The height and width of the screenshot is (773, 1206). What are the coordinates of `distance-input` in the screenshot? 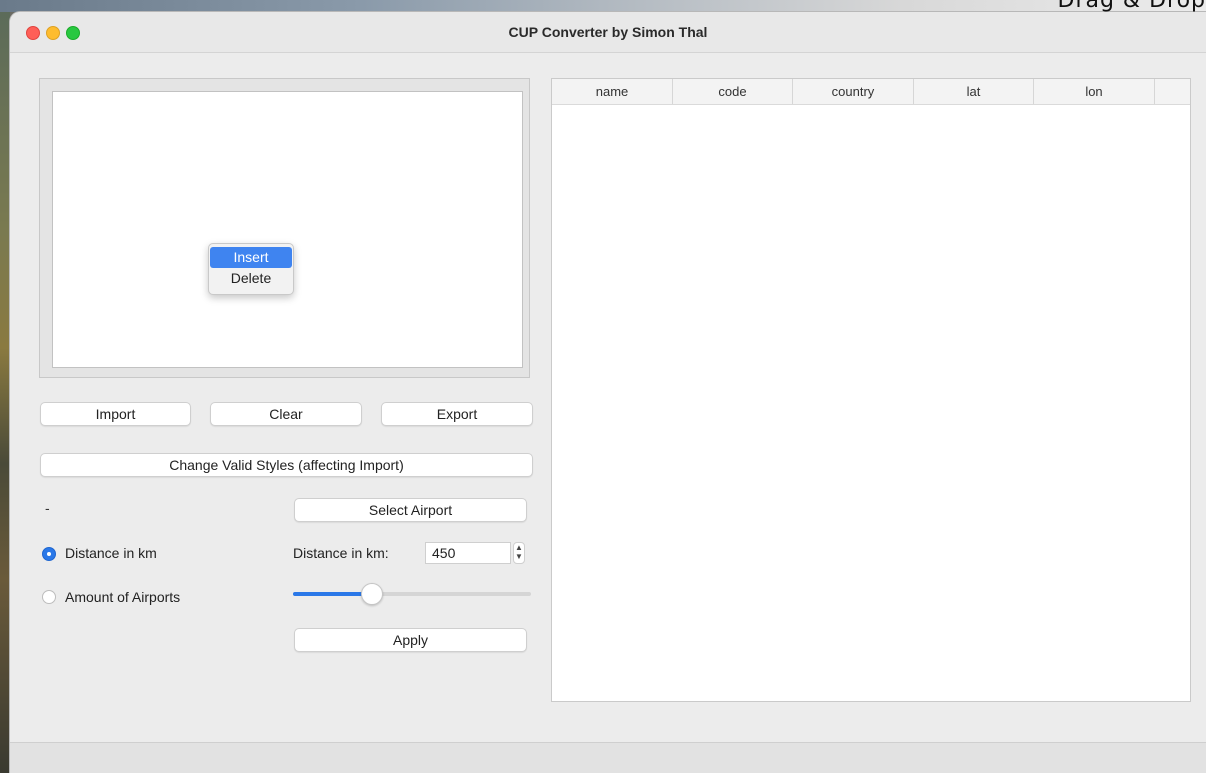 It's located at (468, 553).